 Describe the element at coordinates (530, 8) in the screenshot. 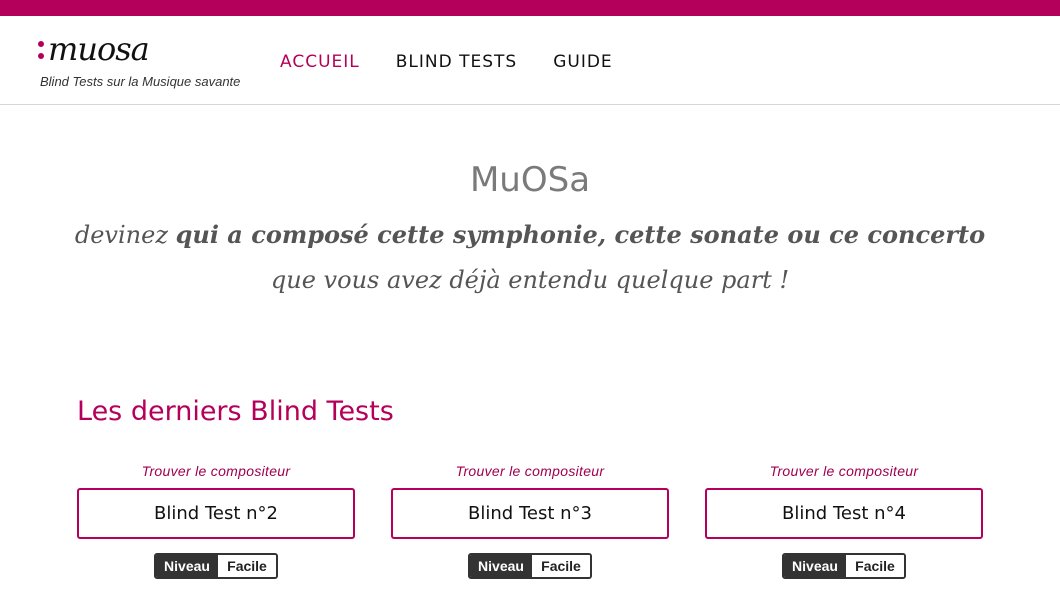

I see `top-accent-bar` at that location.